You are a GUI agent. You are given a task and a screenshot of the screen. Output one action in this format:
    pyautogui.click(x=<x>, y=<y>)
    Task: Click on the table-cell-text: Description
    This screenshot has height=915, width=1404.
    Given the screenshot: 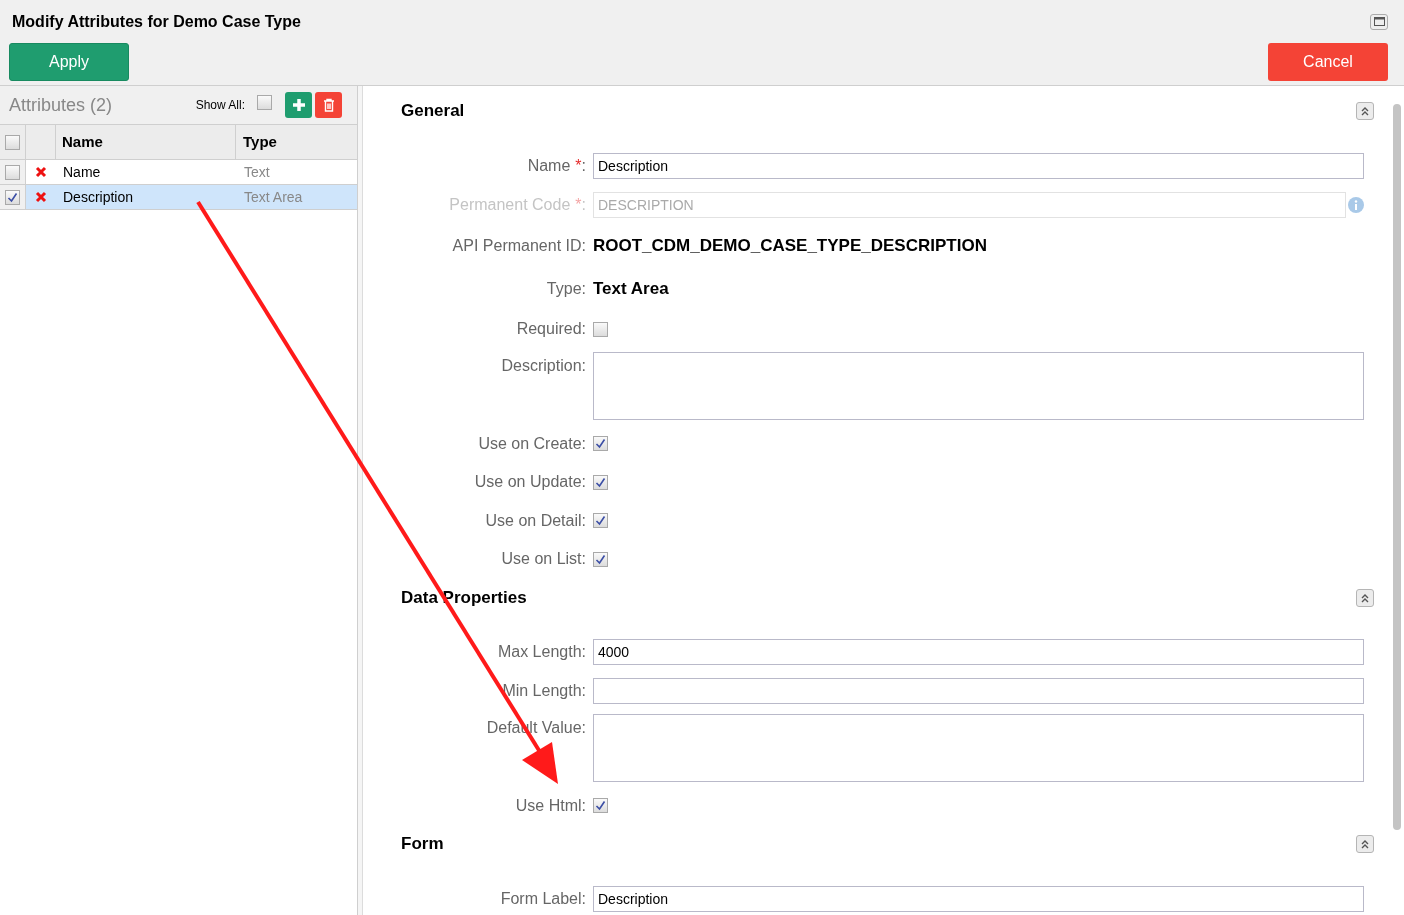 What is the action you would take?
    pyautogui.click(x=98, y=197)
    